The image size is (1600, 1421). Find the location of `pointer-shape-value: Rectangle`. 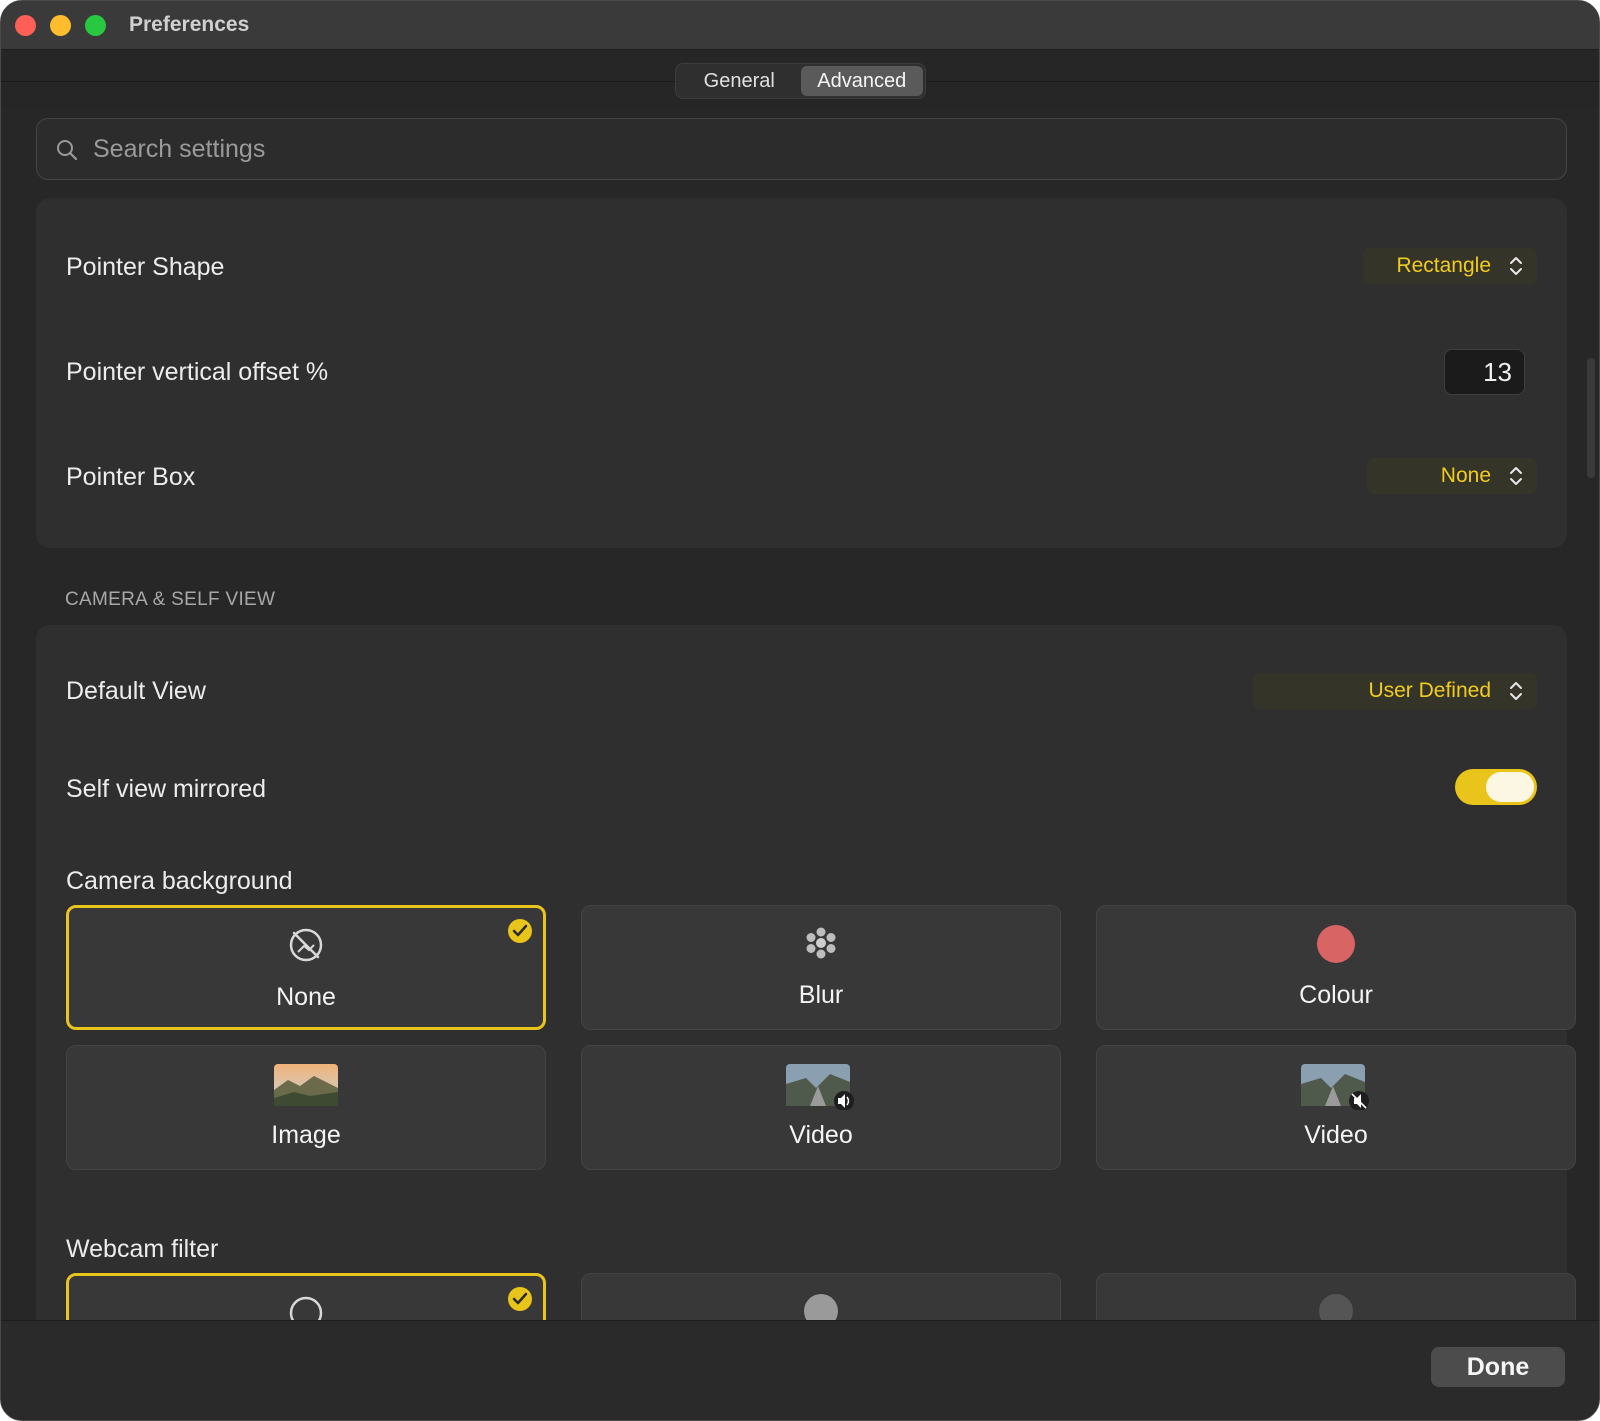

pointer-shape-value: Rectangle is located at coordinates (1443, 265).